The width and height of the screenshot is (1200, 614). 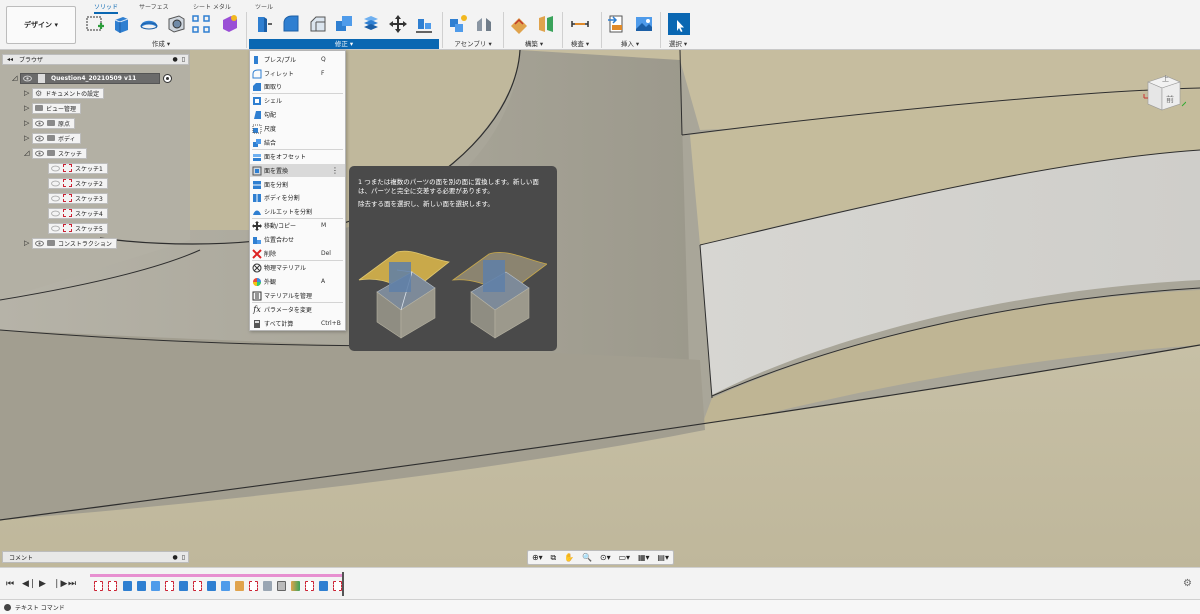 I want to click on menu-item-delete: 削除 Del, so click(x=297, y=253).